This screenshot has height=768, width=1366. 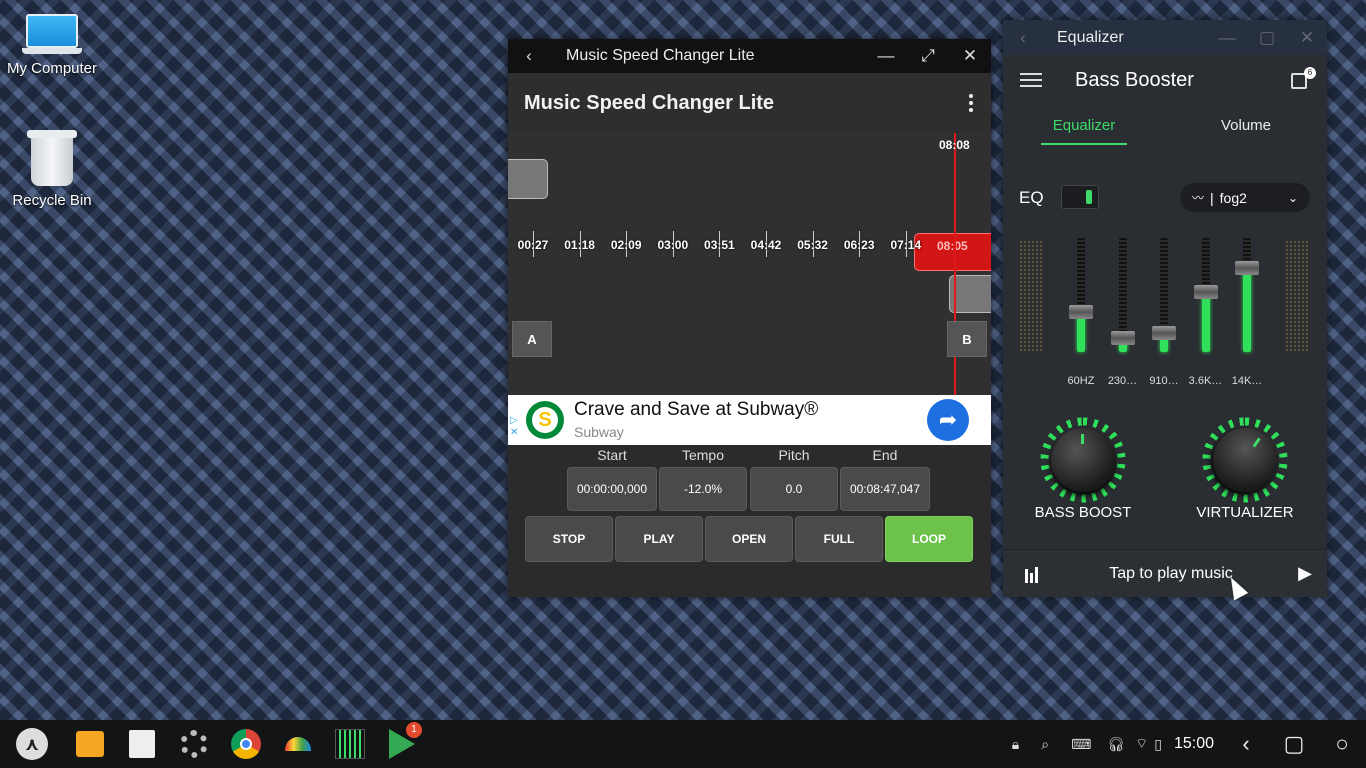 What do you see at coordinates (1246, 125) in the screenshot?
I see `tab-volume: Volume` at bounding box center [1246, 125].